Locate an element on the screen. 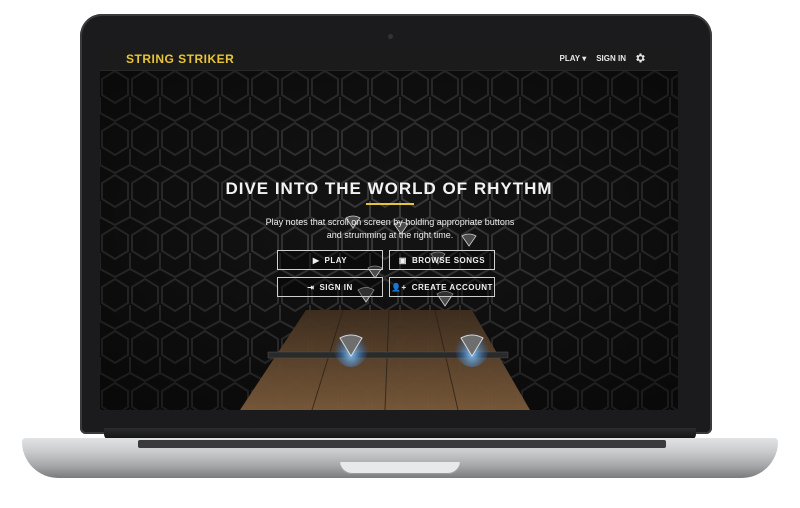 The height and width of the screenshot is (508, 800). browse-songs-button: ▣ BROWSE SONGS is located at coordinates (442, 260).